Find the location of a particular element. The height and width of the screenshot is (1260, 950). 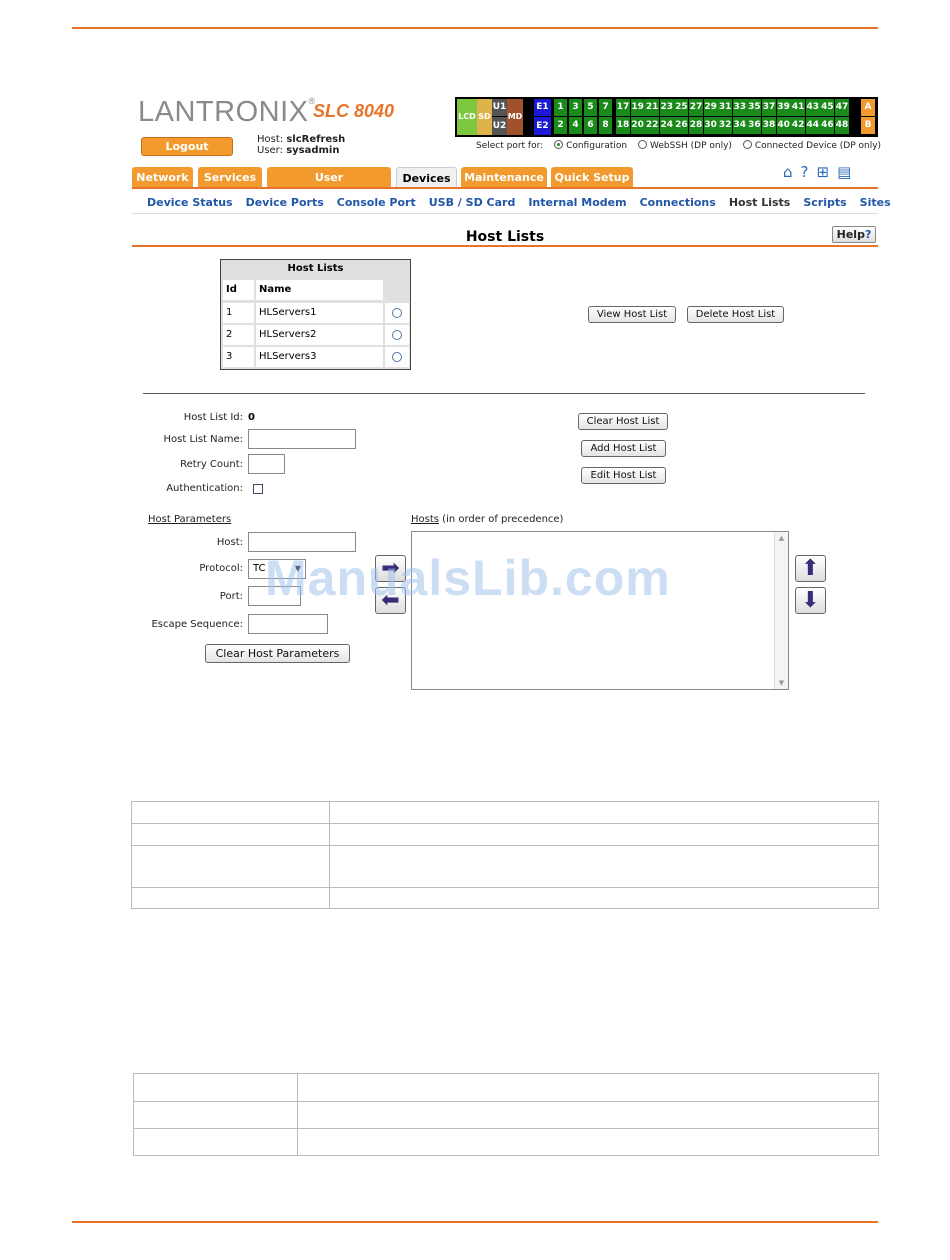

hosts-scrollbar: ▲ ▼ is located at coordinates (781, 610).